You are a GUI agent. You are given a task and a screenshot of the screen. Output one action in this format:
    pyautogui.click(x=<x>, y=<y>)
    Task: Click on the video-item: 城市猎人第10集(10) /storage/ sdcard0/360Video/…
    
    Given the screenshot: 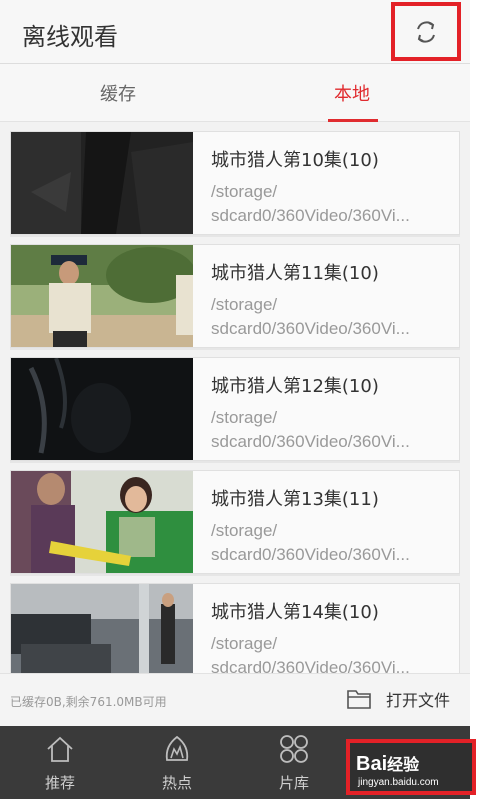 What is the action you would take?
    pyautogui.click(x=235, y=183)
    